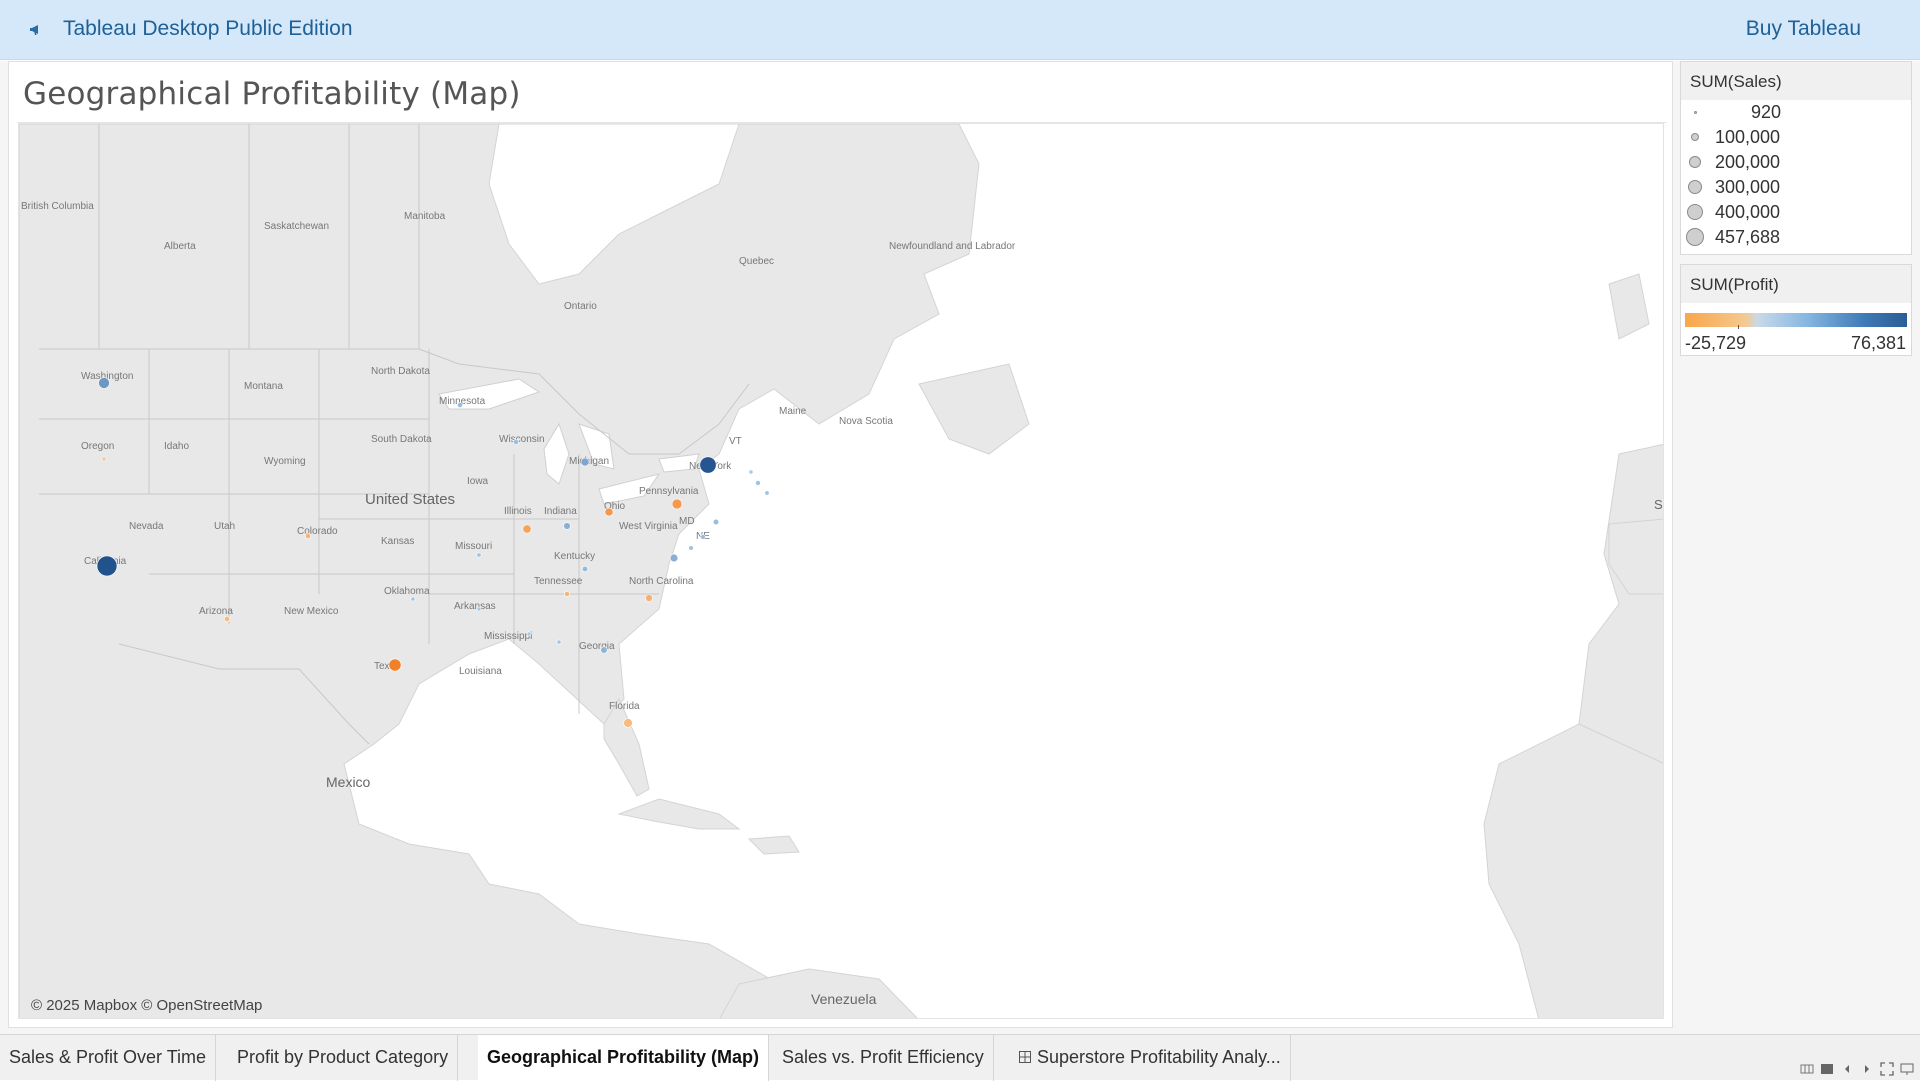 The image size is (1920, 1081). Describe the element at coordinates (479, 609) in the screenshot. I see `state-mark-arkansas` at that location.